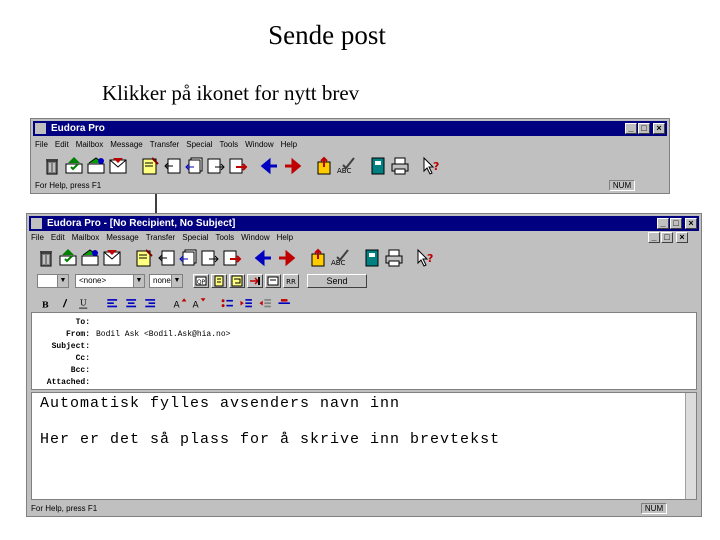 The height and width of the screenshot is (540, 720). I want to click on svg-text: A, so click(195, 305).